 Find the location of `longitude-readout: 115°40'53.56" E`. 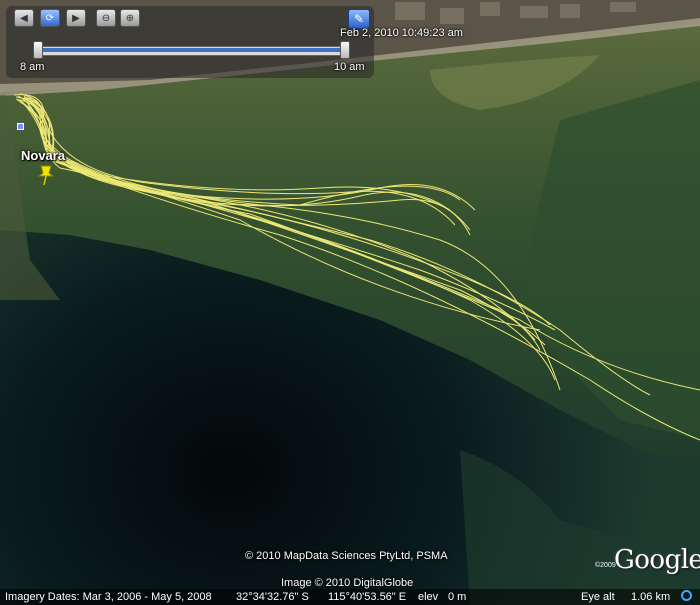

longitude-readout: 115°40'53.56" E is located at coordinates (367, 597).